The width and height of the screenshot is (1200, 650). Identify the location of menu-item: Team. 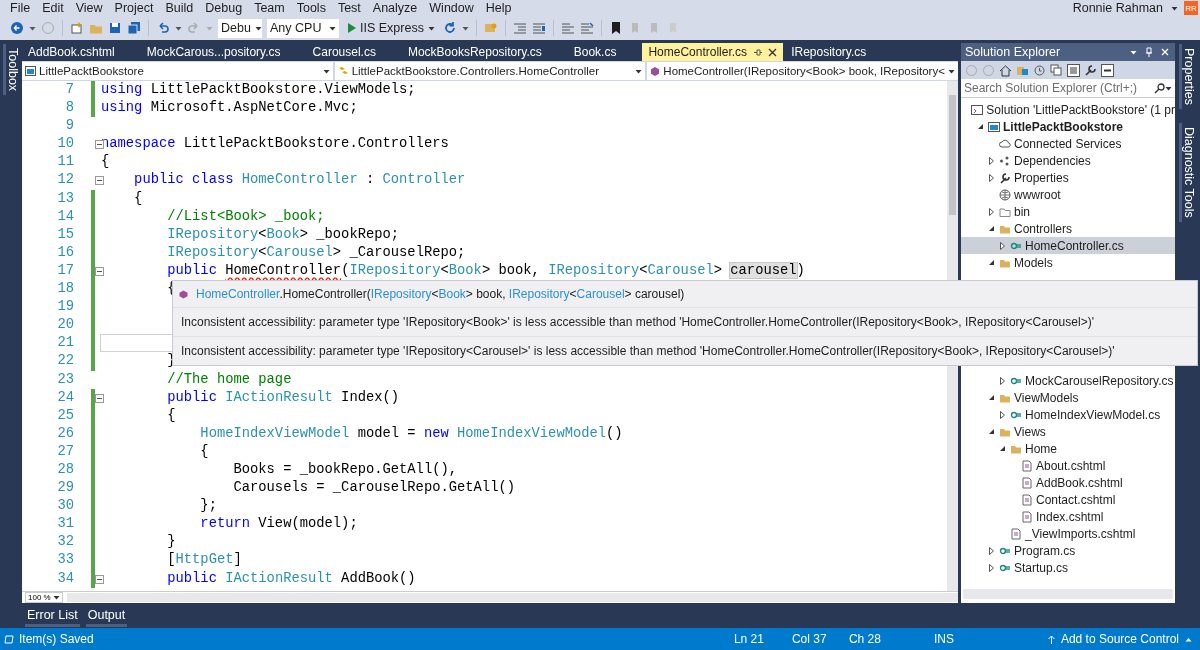
(269, 8).